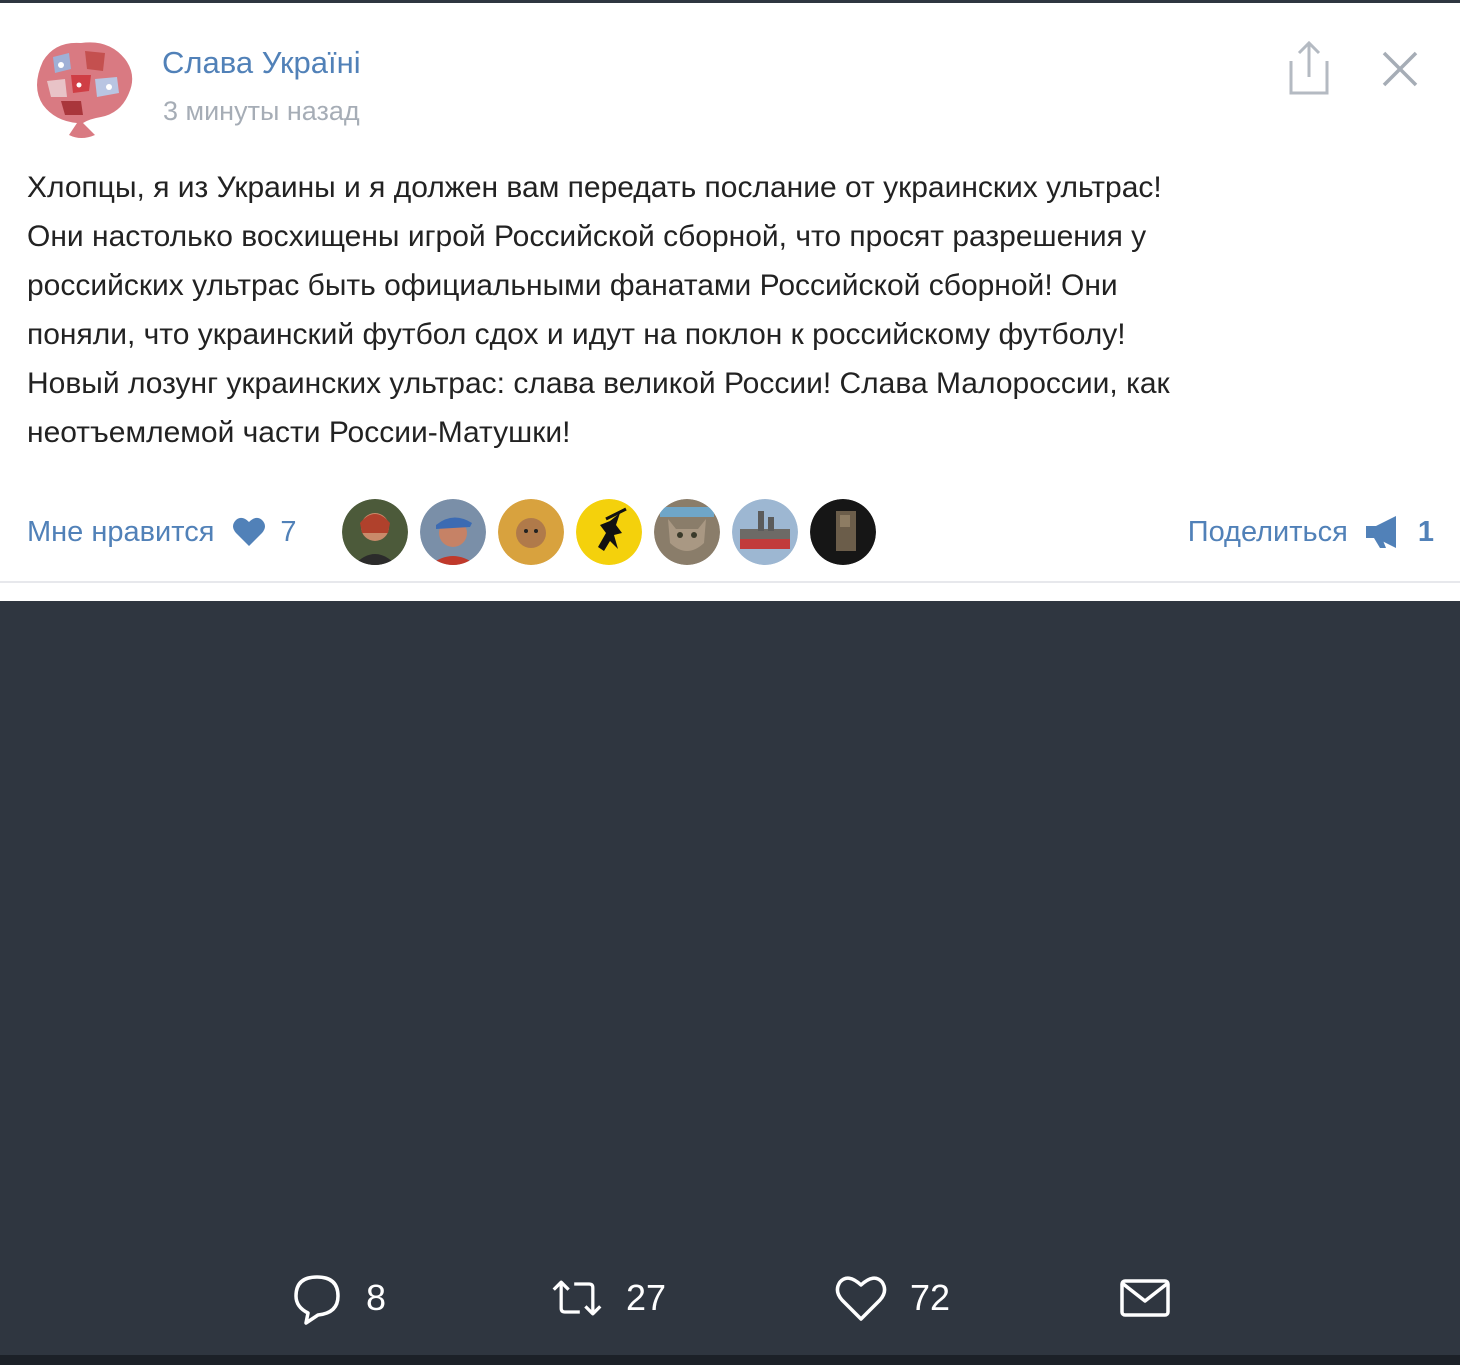  What do you see at coordinates (730, 582) in the screenshot?
I see `card-divider` at bounding box center [730, 582].